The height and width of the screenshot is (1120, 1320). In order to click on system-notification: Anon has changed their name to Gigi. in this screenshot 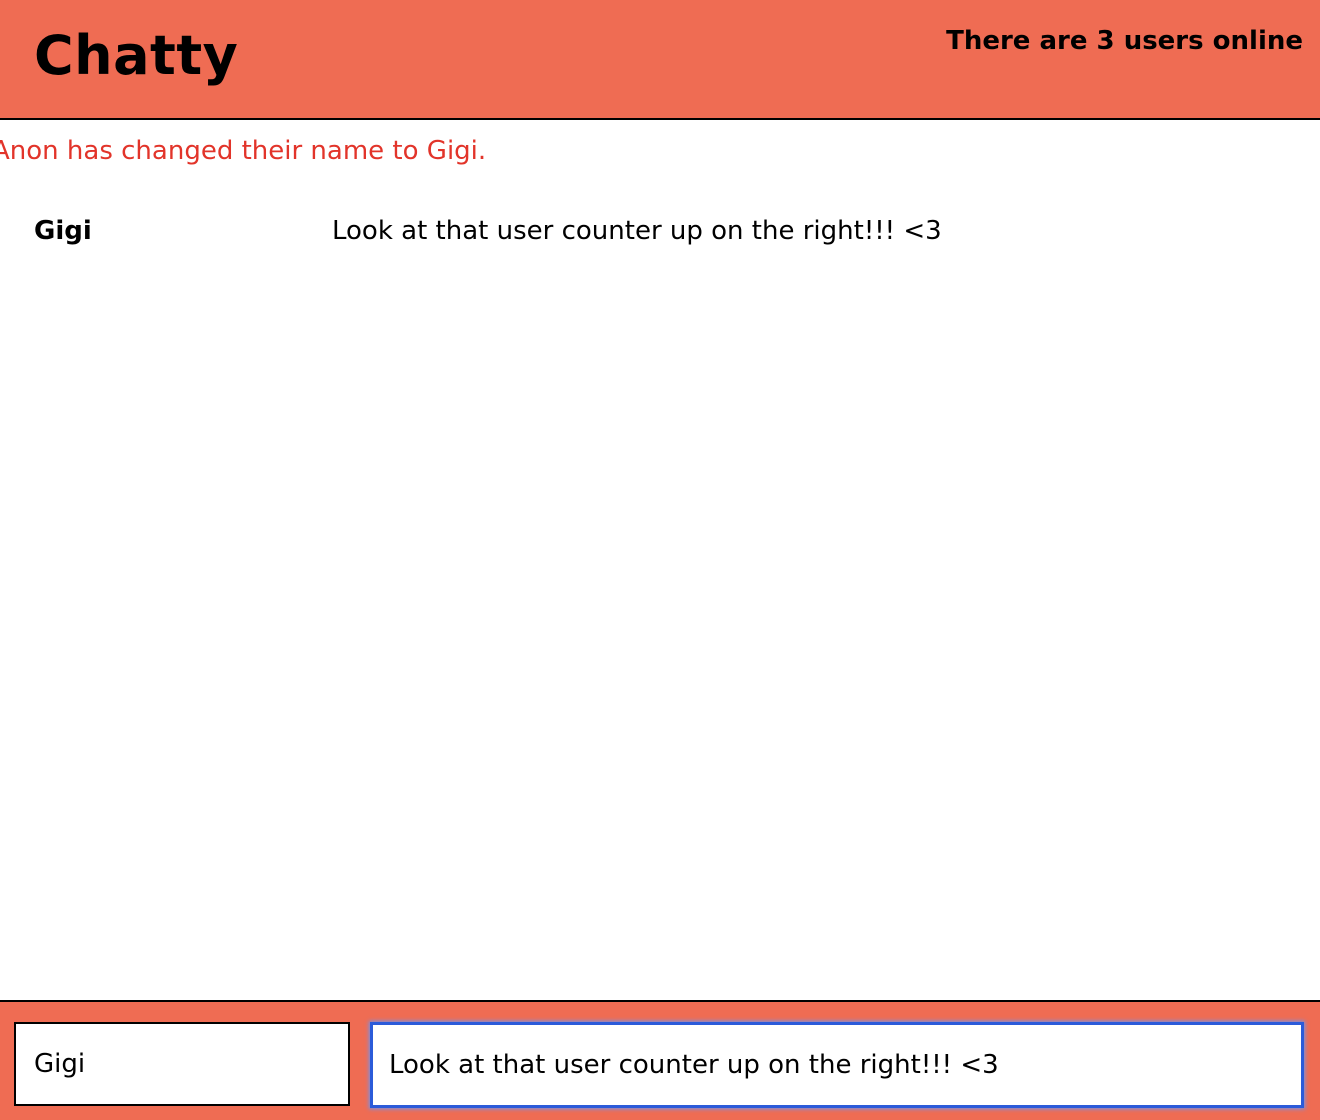, I will do `click(243, 151)`.